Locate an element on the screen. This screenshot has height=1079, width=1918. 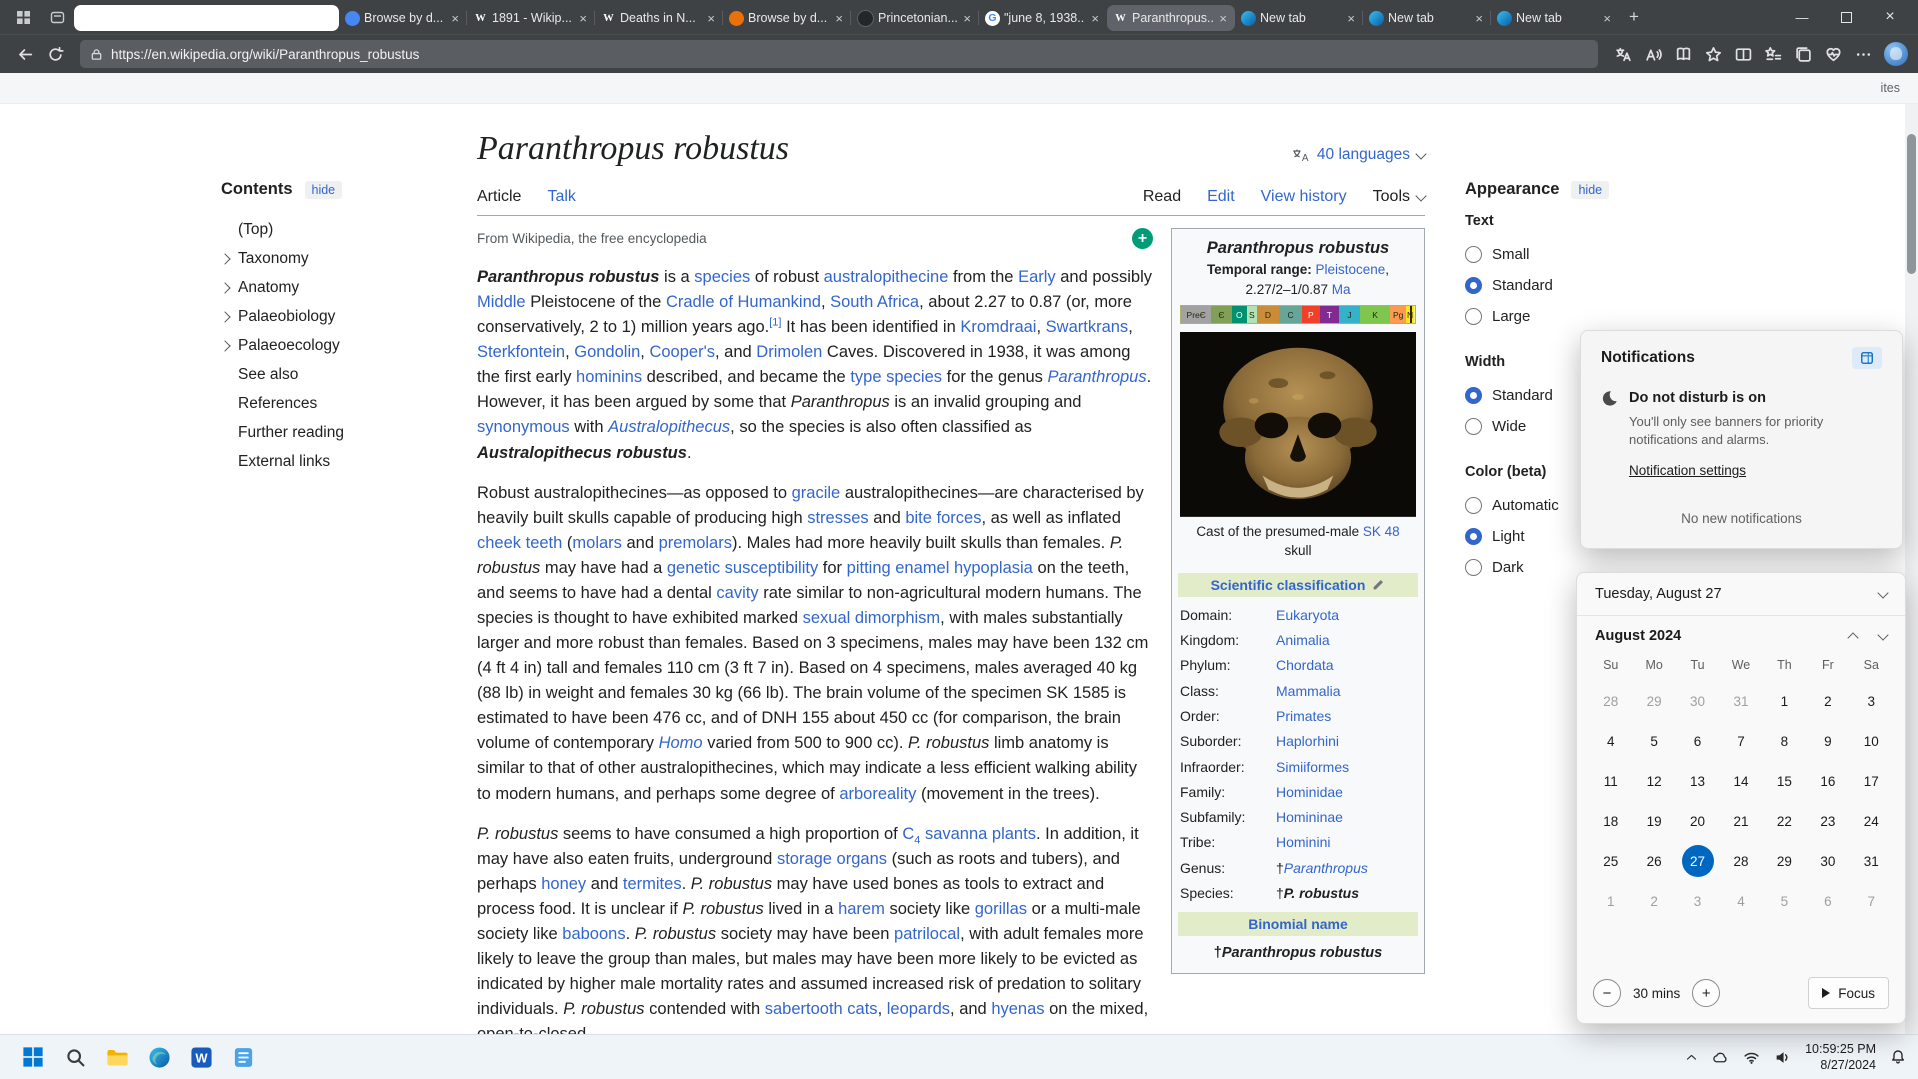
article-tab-talk: Talk is located at coordinates (561, 199).